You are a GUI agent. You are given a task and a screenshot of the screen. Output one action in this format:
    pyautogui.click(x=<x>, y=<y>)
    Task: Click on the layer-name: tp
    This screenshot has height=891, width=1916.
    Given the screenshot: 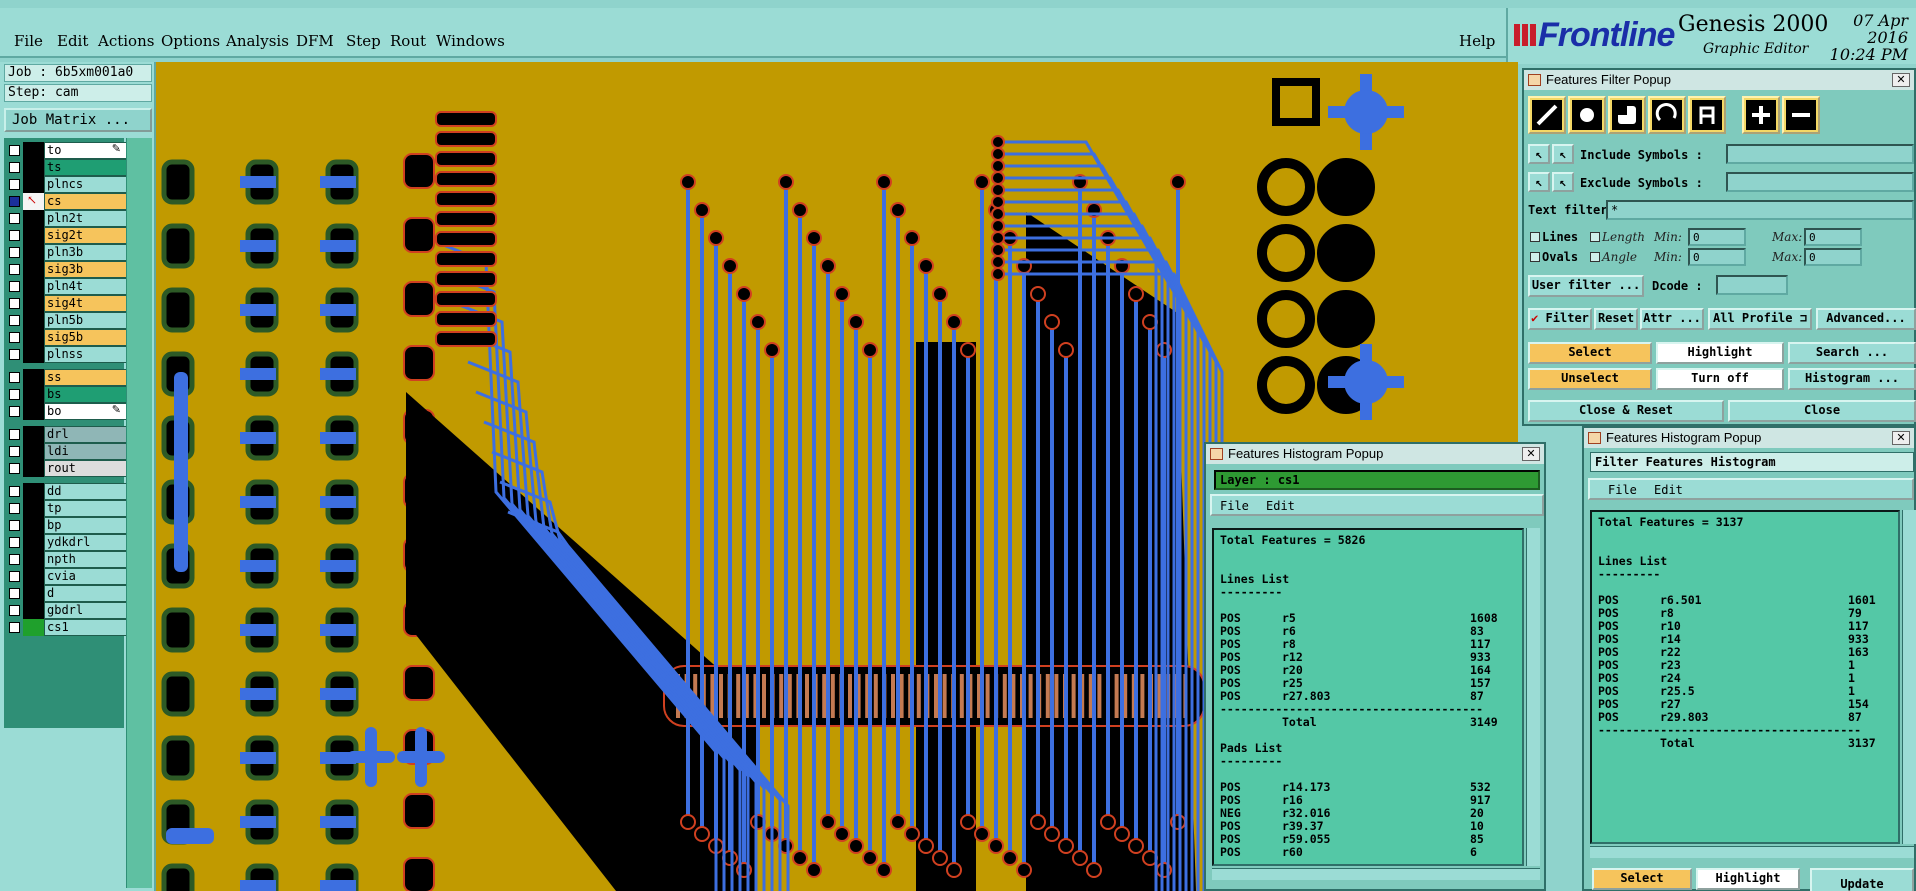 What is the action you would take?
    pyautogui.click(x=87, y=508)
    